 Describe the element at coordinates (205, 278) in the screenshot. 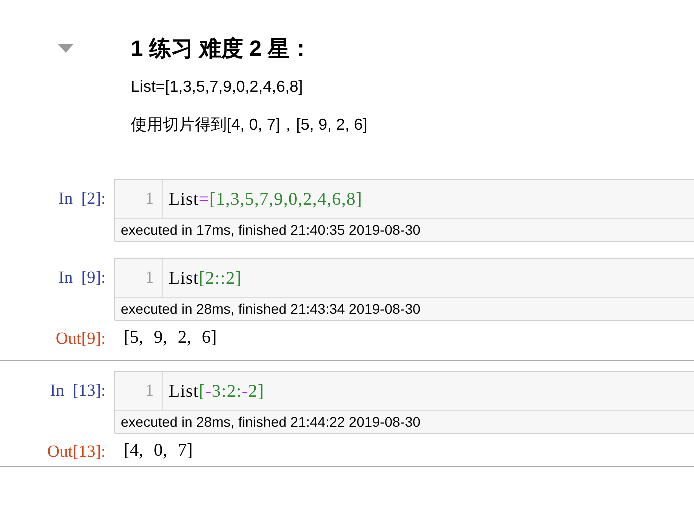

I see `code-line: List[2::2]` at that location.